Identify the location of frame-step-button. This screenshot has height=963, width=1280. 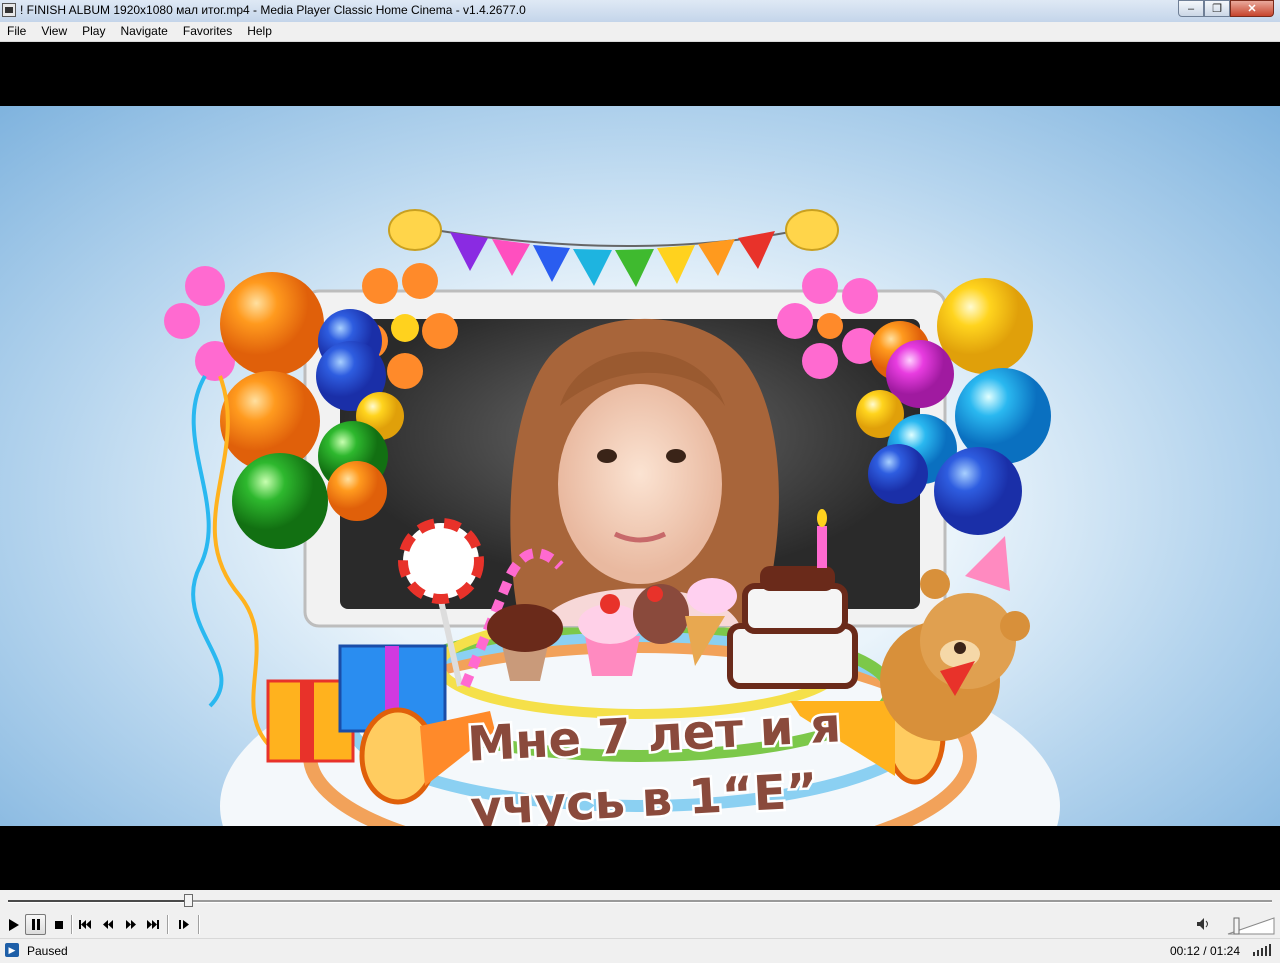
(184, 924).